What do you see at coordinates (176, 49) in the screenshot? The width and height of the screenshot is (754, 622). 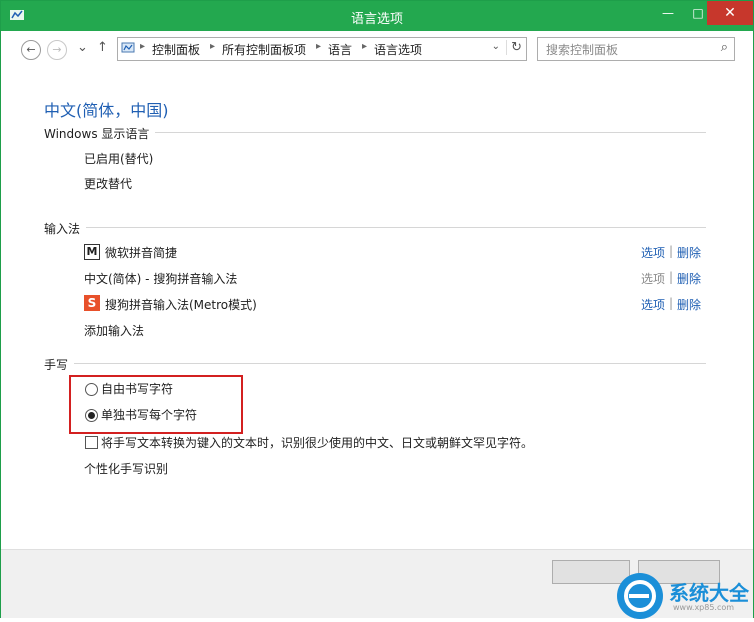 I see `breadcrumb-control-panel: 控制面板` at bounding box center [176, 49].